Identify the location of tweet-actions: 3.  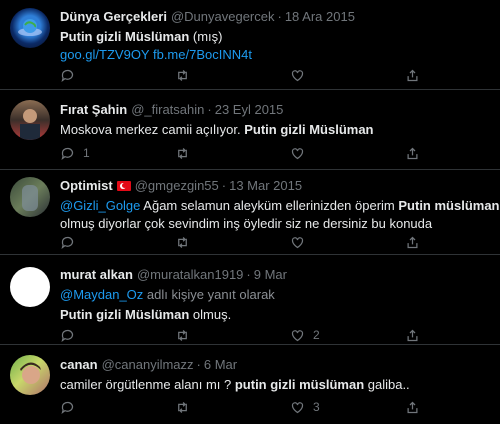
(265, 407).